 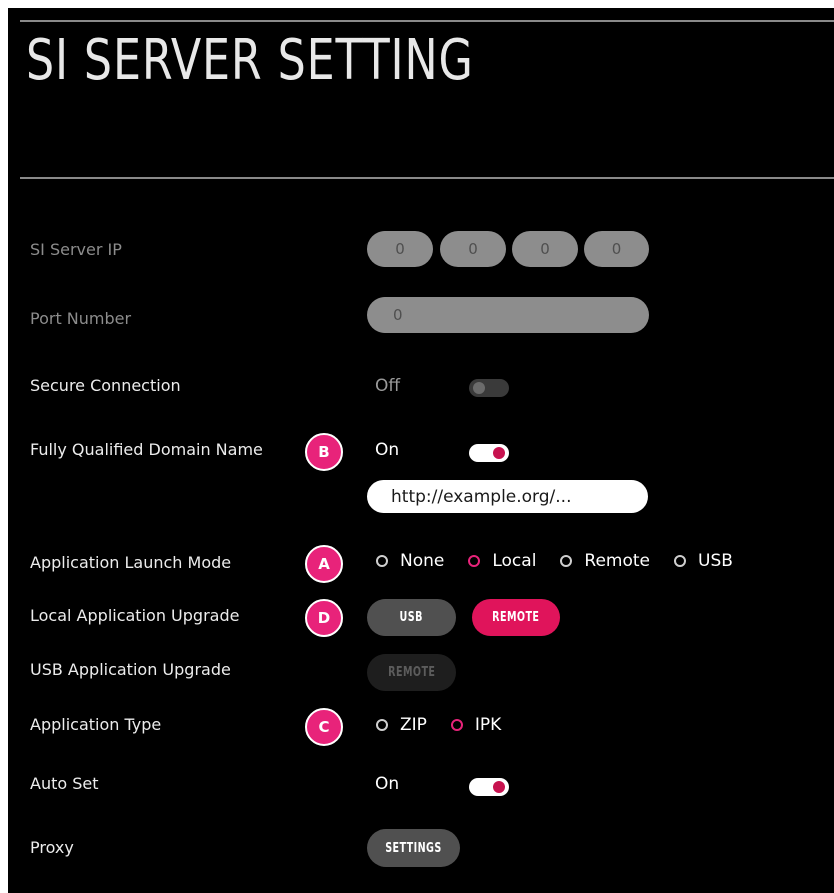 I want to click on auto-set-state: On, so click(x=387, y=784).